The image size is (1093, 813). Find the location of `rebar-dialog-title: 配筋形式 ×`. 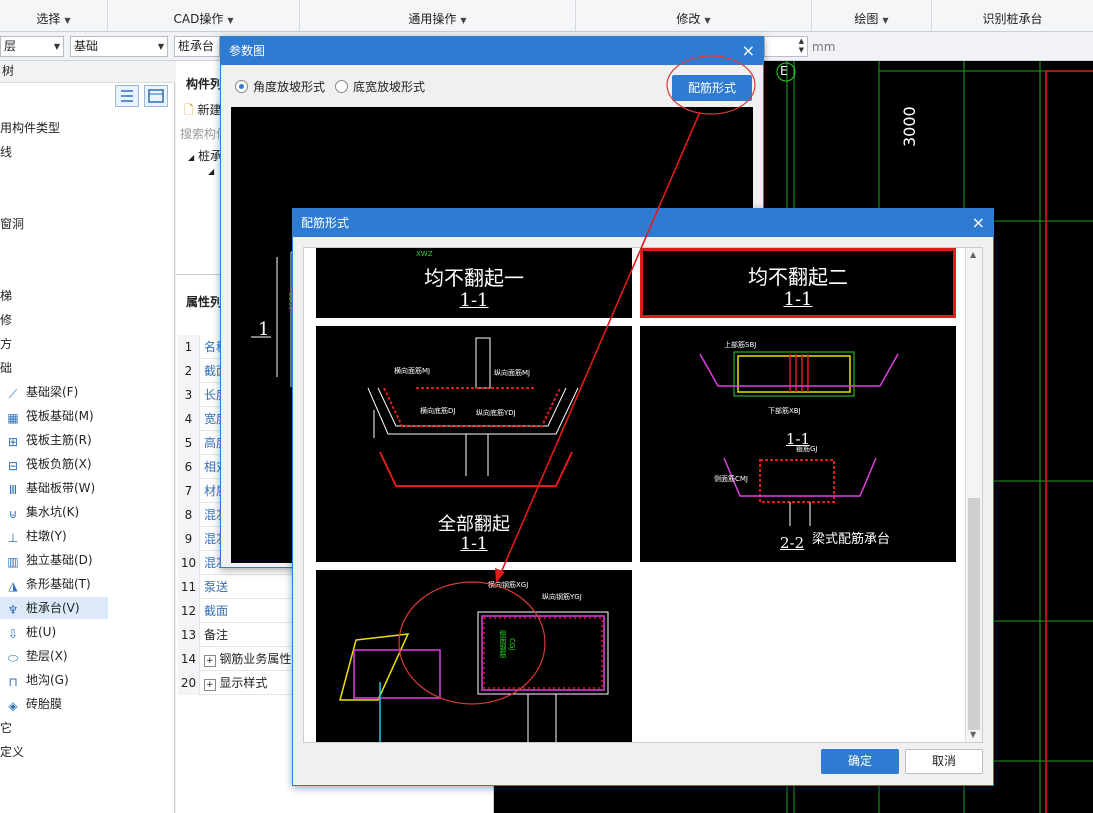

rebar-dialog-title: 配筋形式 × is located at coordinates (643, 223).